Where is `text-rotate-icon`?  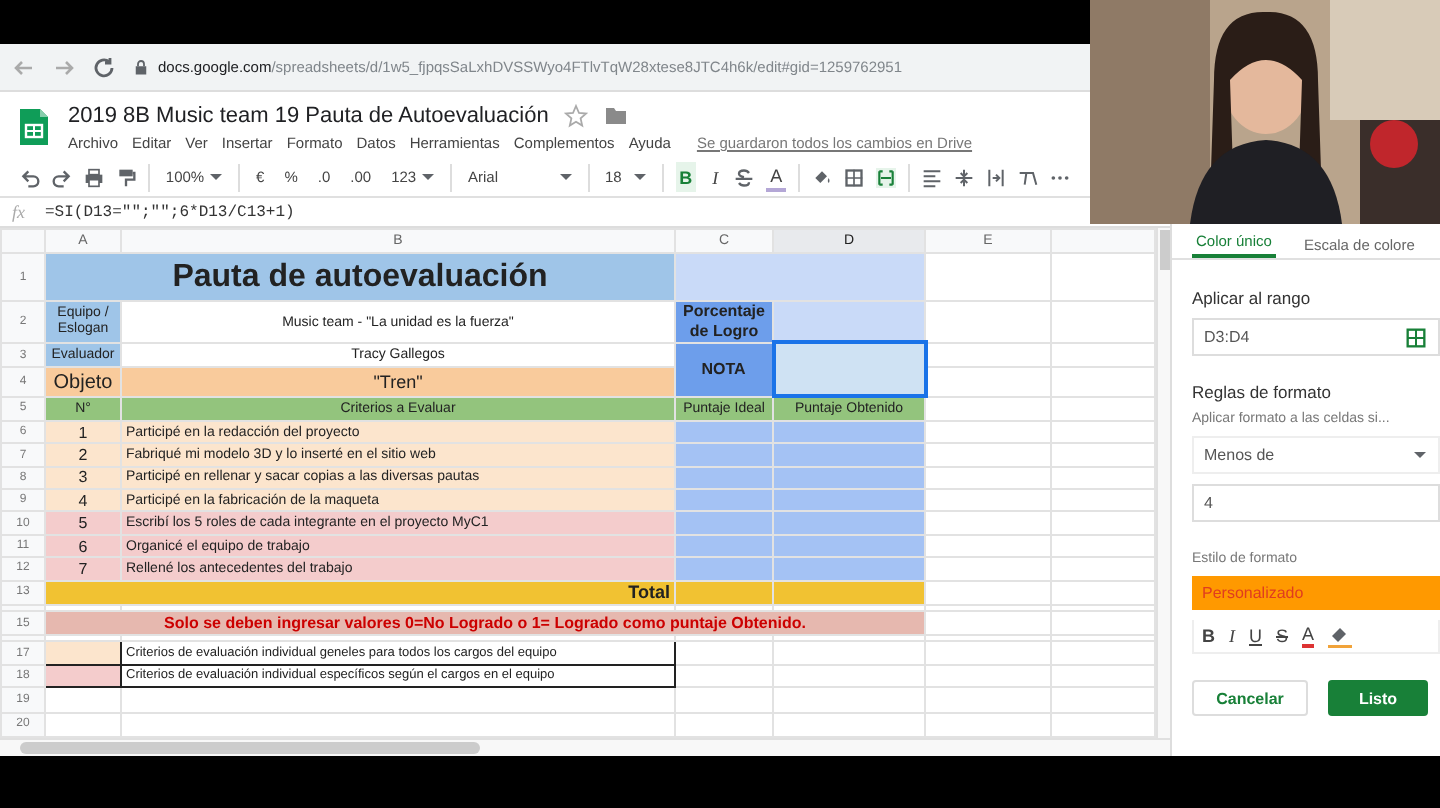
text-rotate-icon is located at coordinates (1028, 177).